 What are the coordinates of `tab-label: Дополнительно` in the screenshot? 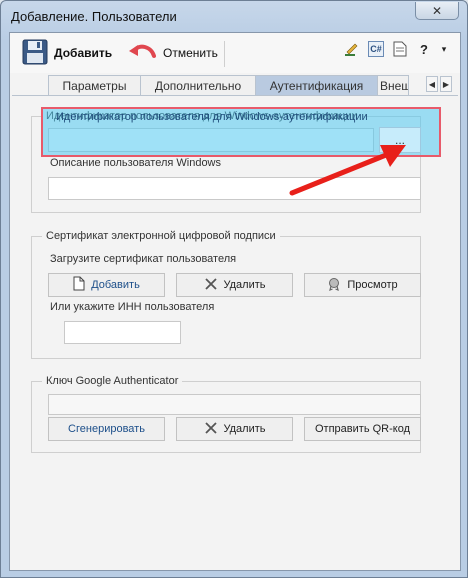 It's located at (198, 85).